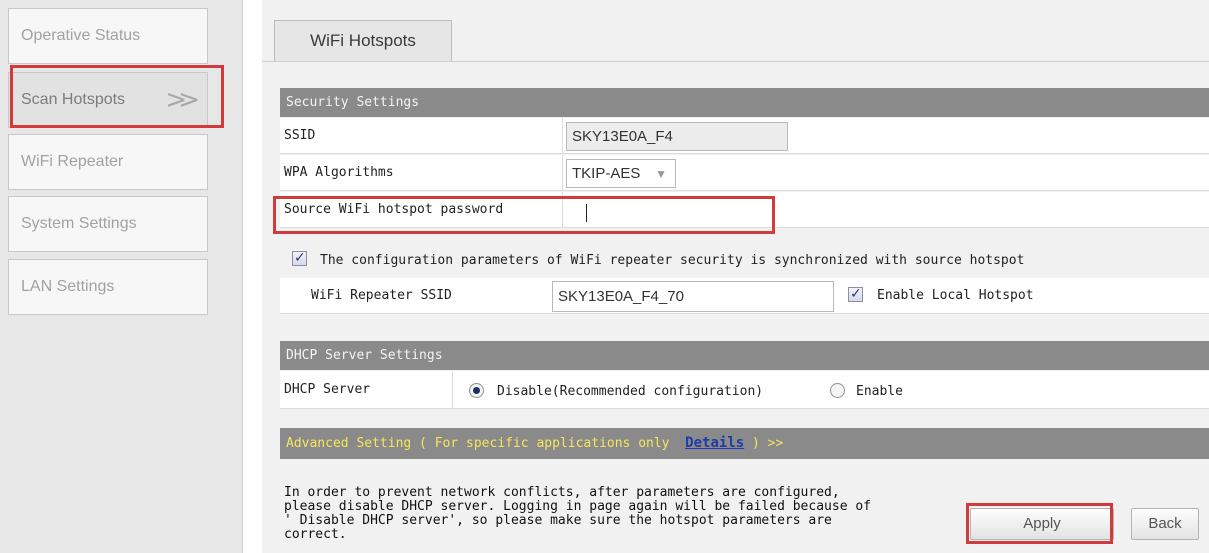 The width and height of the screenshot is (1209, 553). I want to click on dhcp-enable-label: Enable, so click(879, 391).